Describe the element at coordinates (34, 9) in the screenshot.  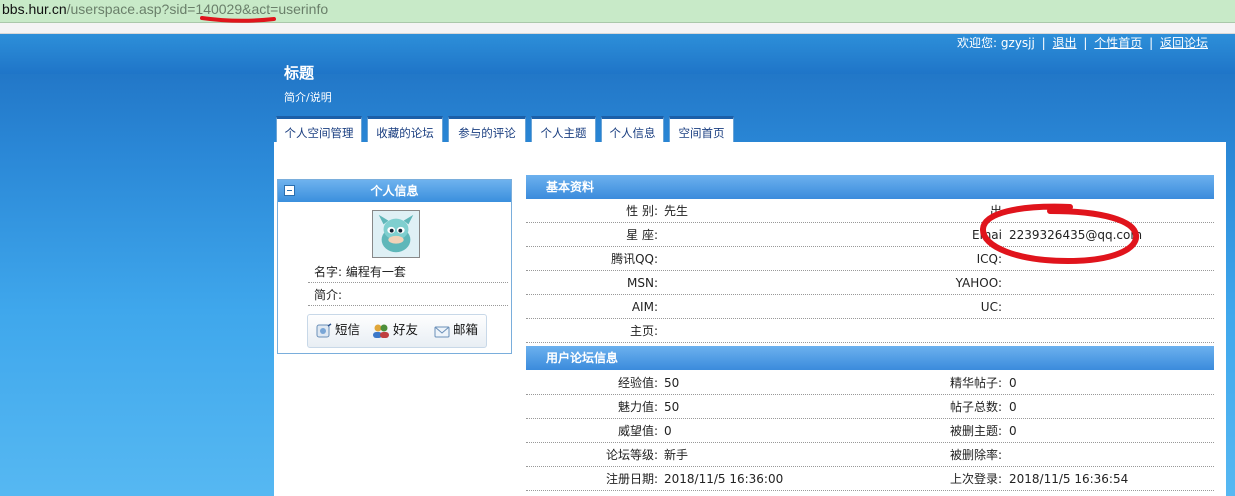
I see `url-host: bbs.hur.cn` at that location.